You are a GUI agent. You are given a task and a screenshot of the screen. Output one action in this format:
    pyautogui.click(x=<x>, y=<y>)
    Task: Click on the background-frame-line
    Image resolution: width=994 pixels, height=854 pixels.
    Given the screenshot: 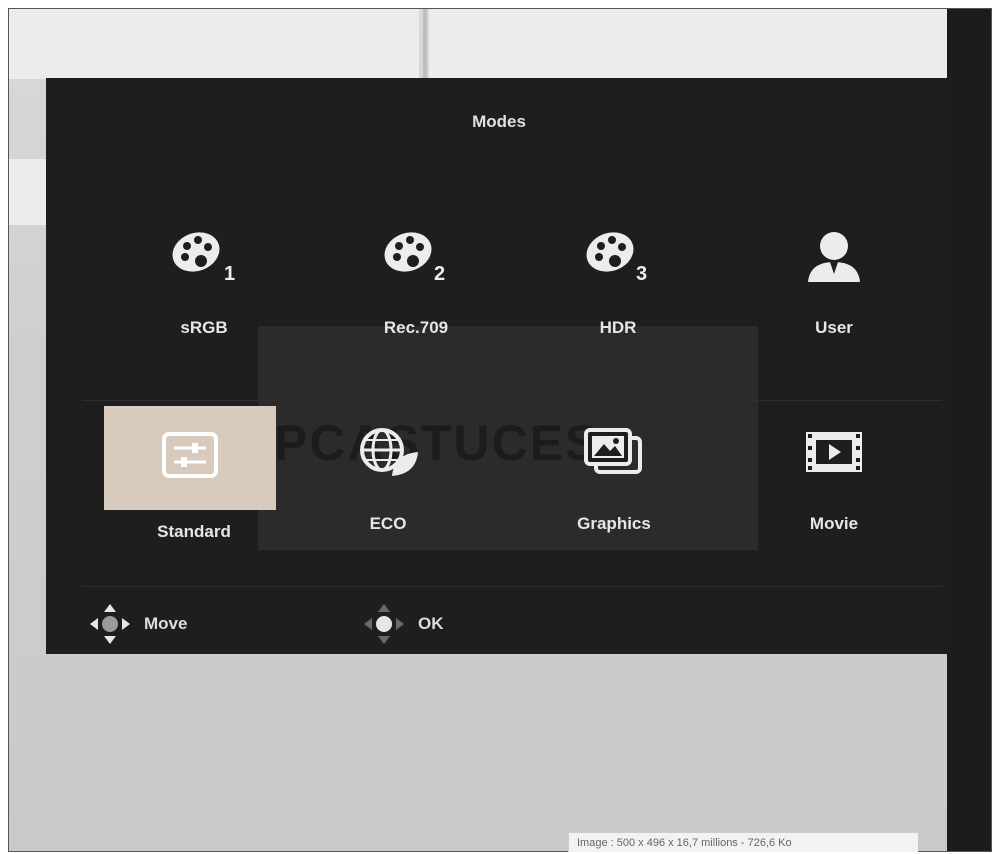 What is the action you would take?
    pyautogui.click(x=425, y=48)
    